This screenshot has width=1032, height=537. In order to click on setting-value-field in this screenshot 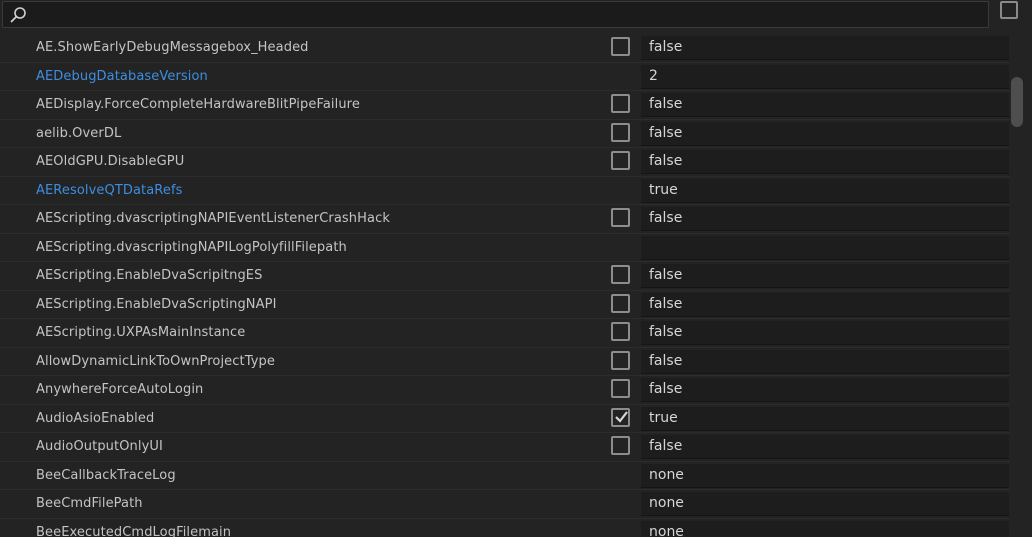, I will do `click(825, 247)`.